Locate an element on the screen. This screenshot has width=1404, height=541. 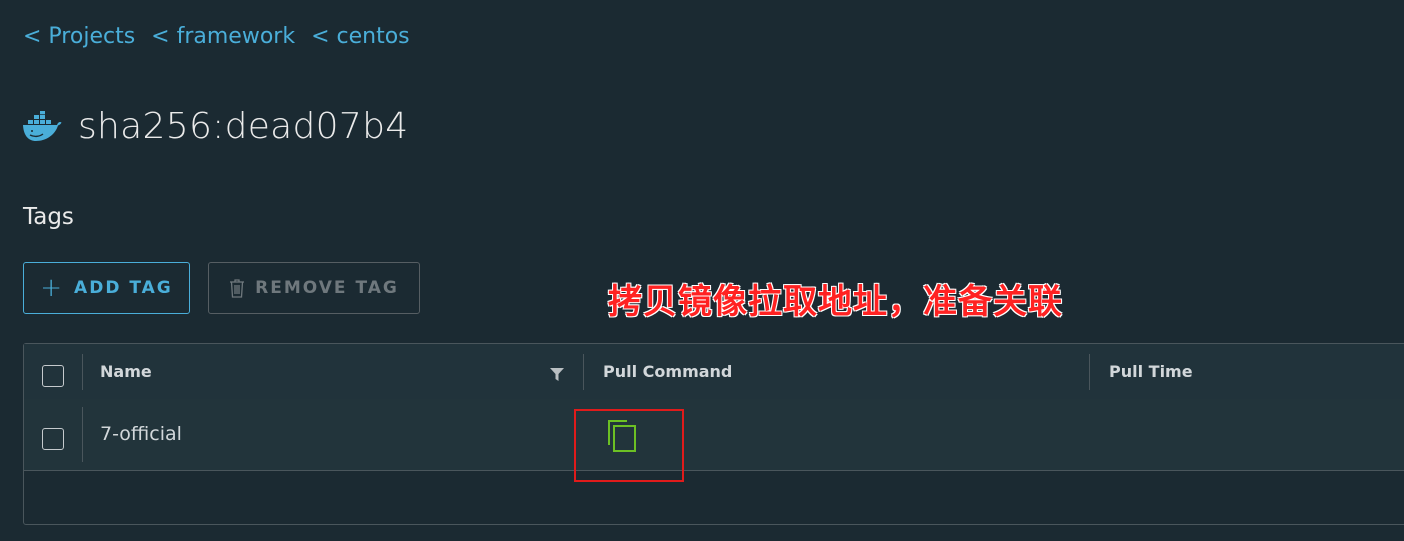
remove-tag-label: REMOVE TAG is located at coordinates (327, 288).